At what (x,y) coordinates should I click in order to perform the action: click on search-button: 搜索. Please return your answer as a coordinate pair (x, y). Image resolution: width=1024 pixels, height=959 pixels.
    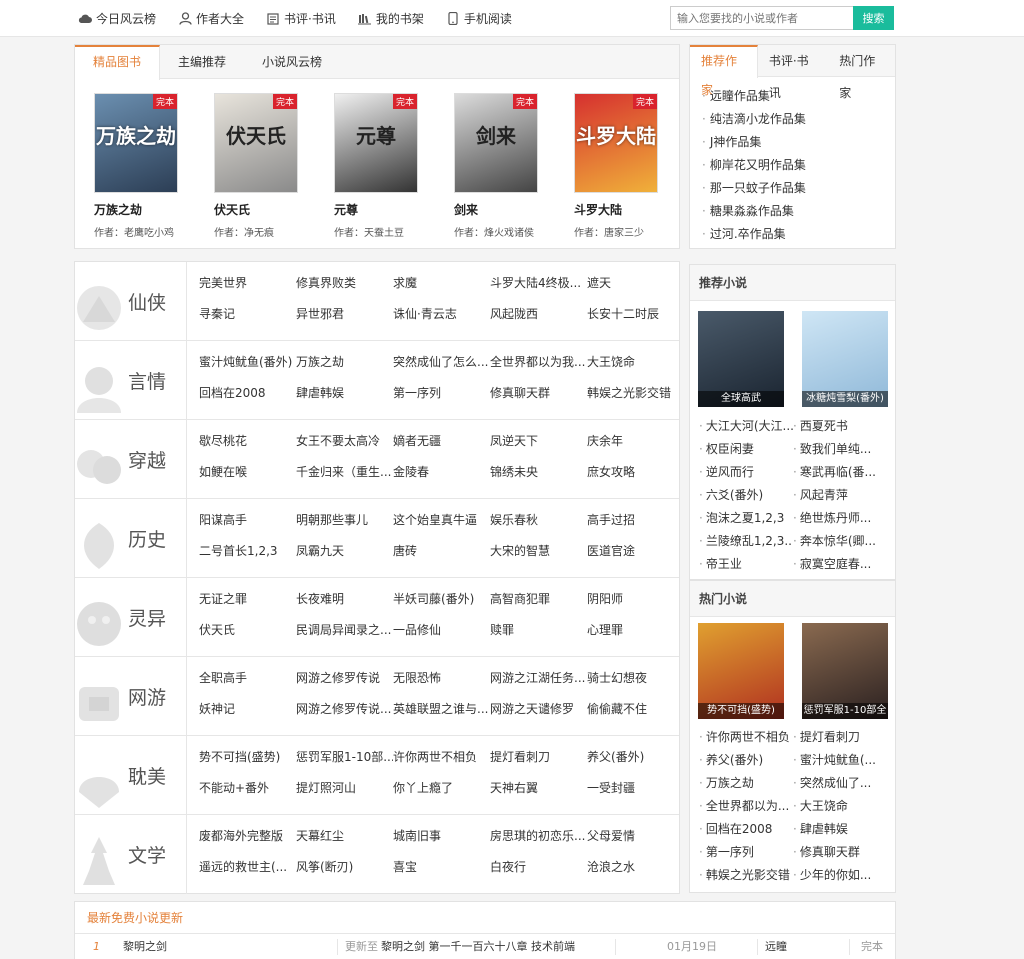
    Looking at the image, I should click on (873, 18).